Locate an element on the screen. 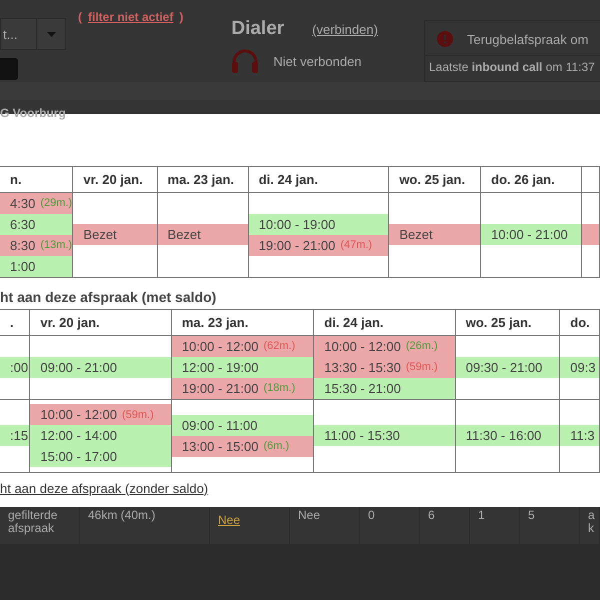 Image resolution: width=600 pixels, height=600 pixels. slot-time: 09:00 - 11:00 is located at coordinates (220, 425).